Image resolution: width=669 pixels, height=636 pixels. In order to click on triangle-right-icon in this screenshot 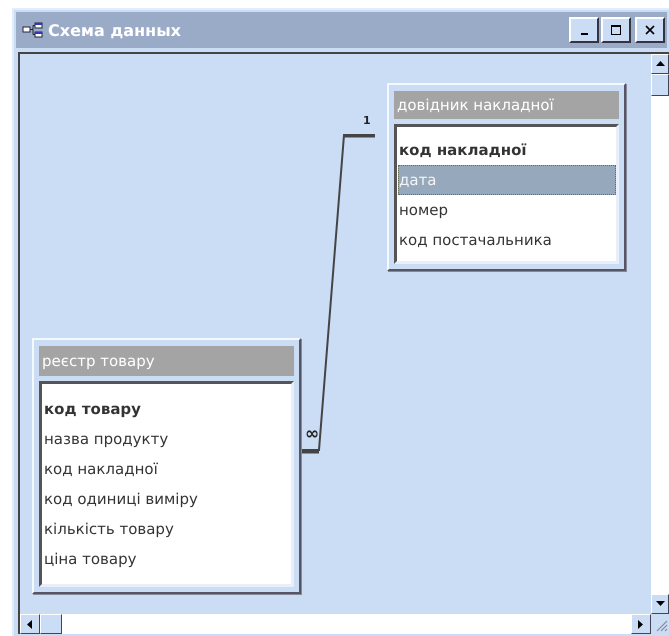, I will do `click(641, 624)`.